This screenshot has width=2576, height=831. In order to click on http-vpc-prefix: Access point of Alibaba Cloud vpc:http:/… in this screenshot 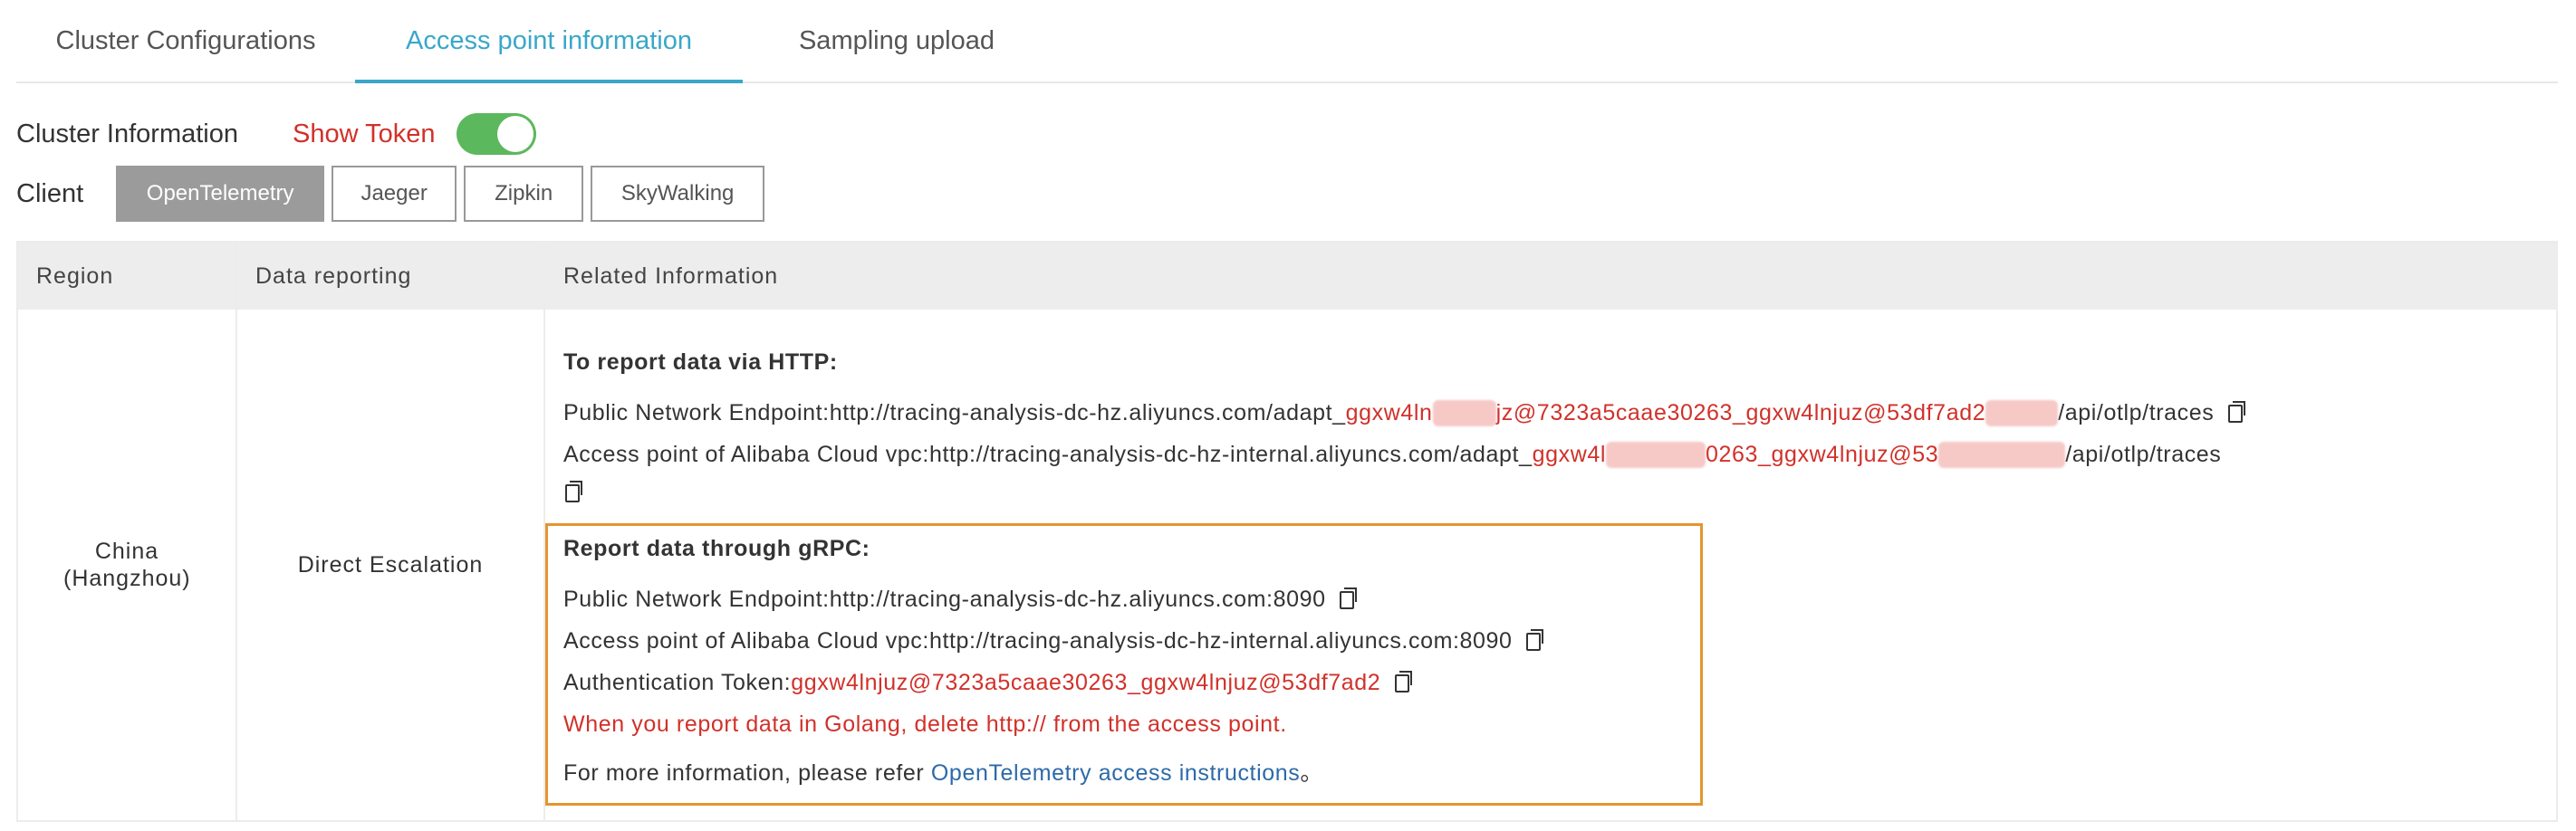, I will do `click(1048, 454)`.